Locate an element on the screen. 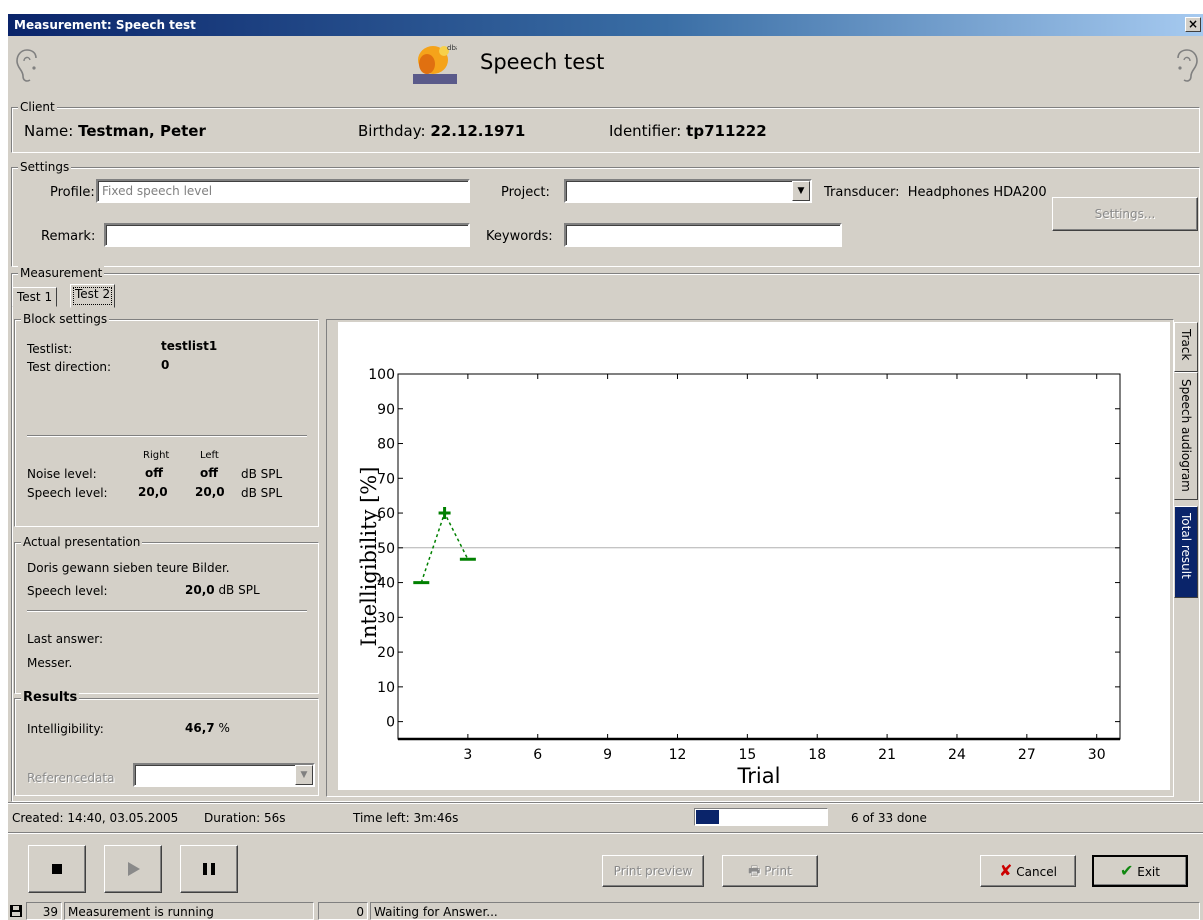  tab-test-2: Test 2 is located at coordinates (93, 296).